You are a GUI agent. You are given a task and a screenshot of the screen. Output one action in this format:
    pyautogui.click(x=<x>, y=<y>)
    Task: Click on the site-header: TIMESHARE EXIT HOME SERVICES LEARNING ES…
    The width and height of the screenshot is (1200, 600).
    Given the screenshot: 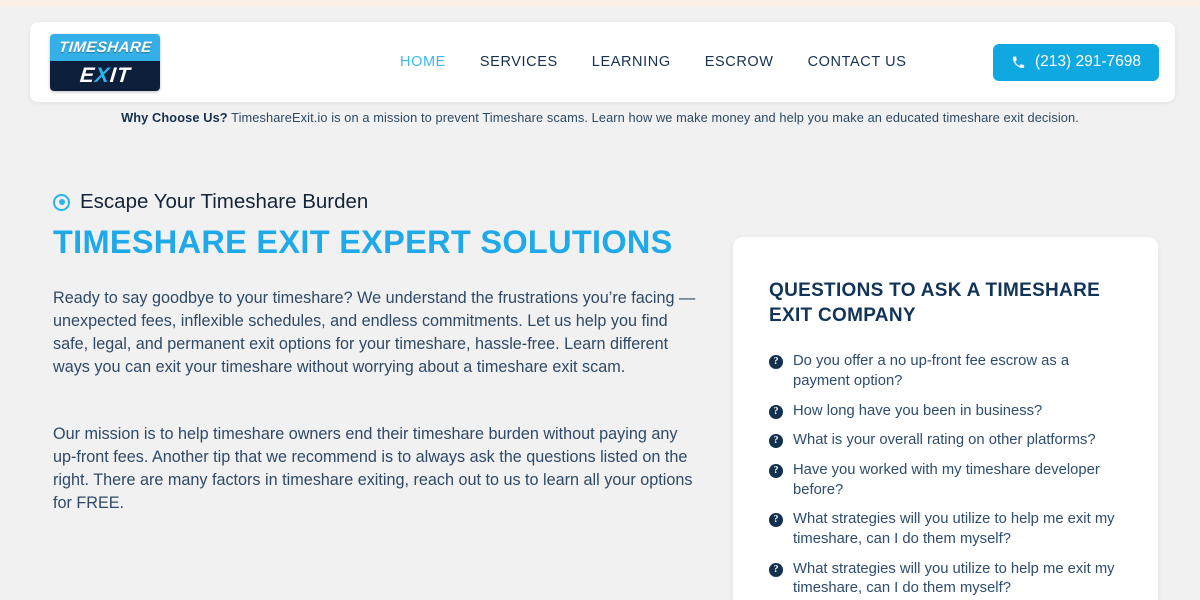 What is the action you would take?
    pyautogui.click(x=602, y=62)
    